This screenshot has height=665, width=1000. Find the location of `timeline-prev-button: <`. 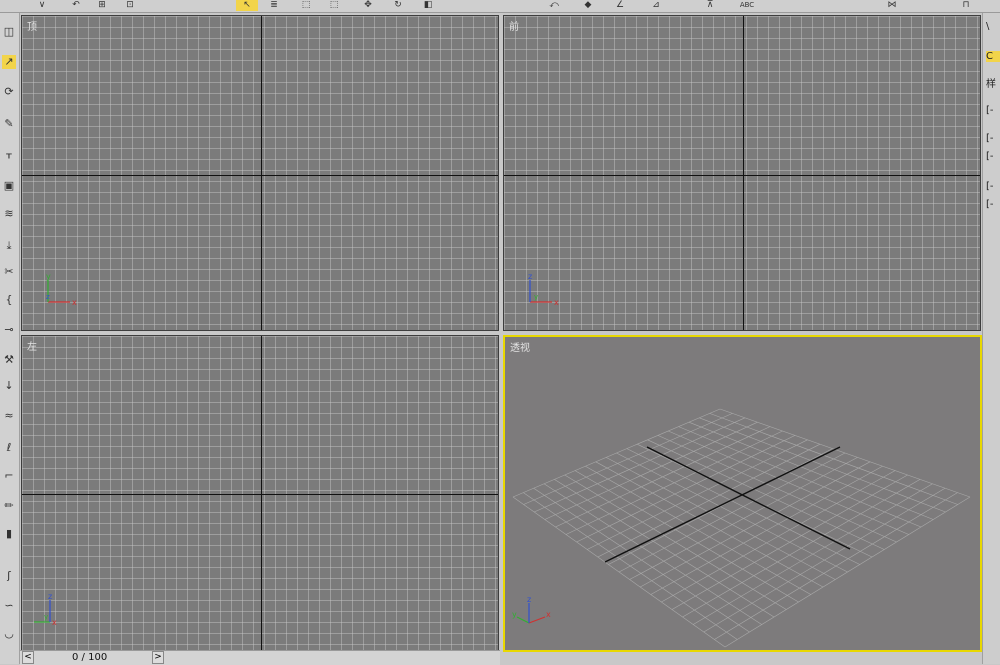

timeline-prev-button: < is located at coordinates (28, 657).